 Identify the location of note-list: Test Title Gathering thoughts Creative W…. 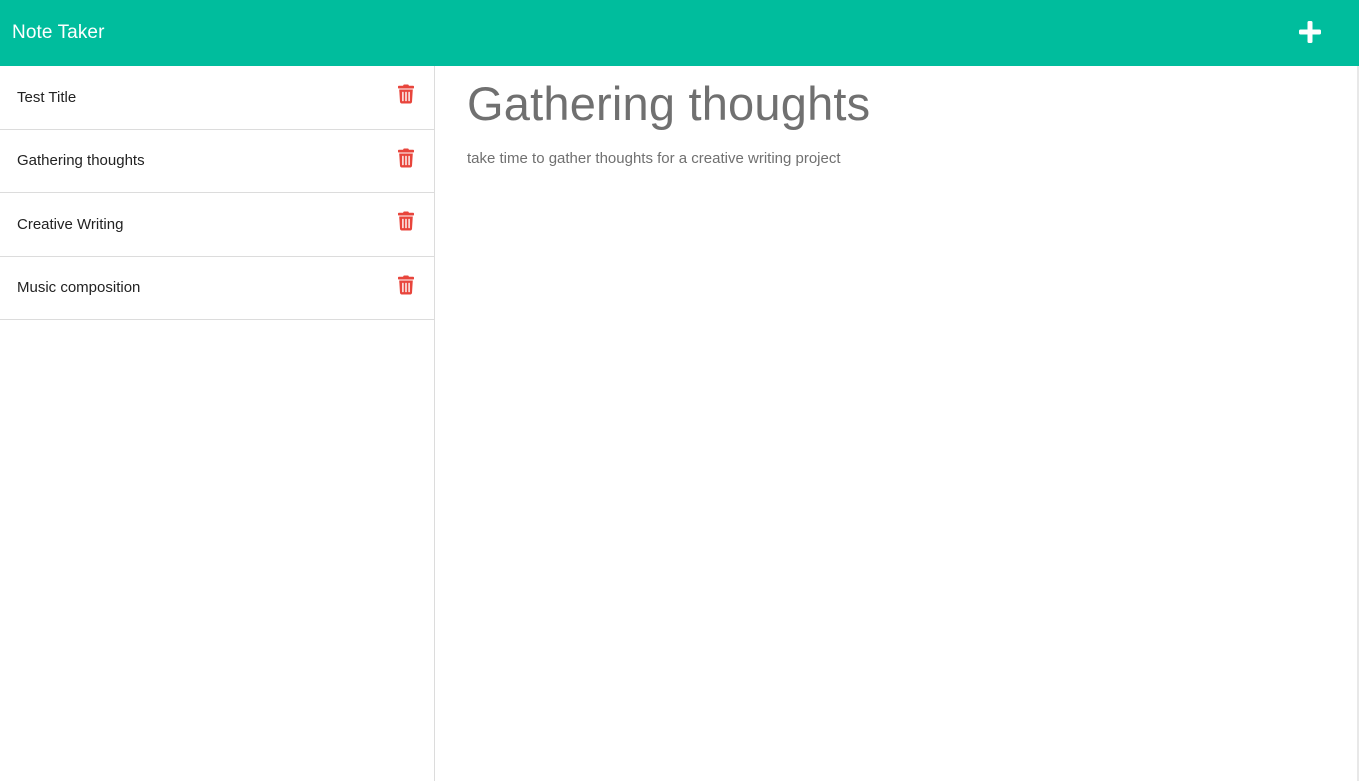
(217, 193).